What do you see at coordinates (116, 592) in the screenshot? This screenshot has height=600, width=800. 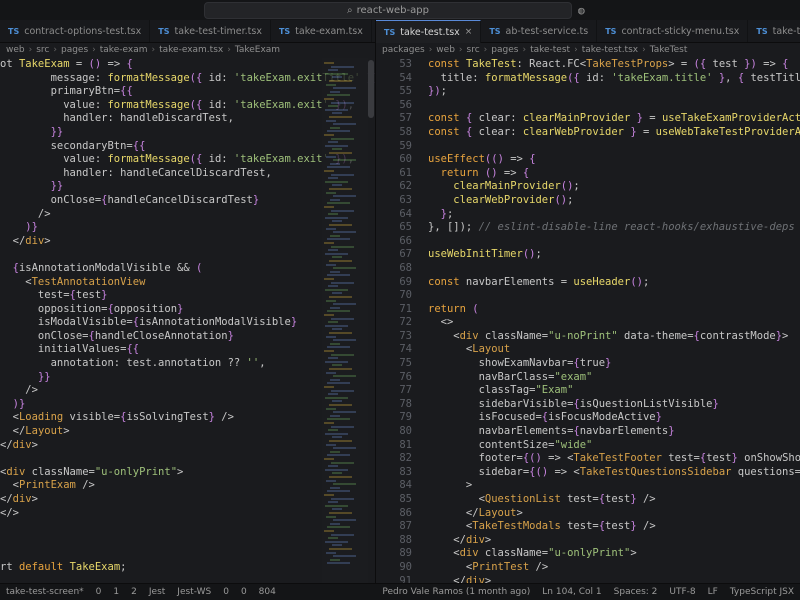 I see `status-item: 1` at bounding box center [116, 592].